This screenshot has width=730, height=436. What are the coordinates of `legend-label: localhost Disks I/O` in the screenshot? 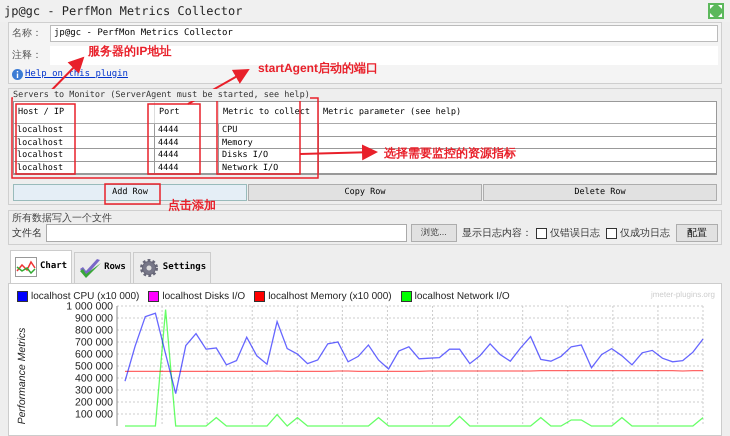 It's located at (204, 297).